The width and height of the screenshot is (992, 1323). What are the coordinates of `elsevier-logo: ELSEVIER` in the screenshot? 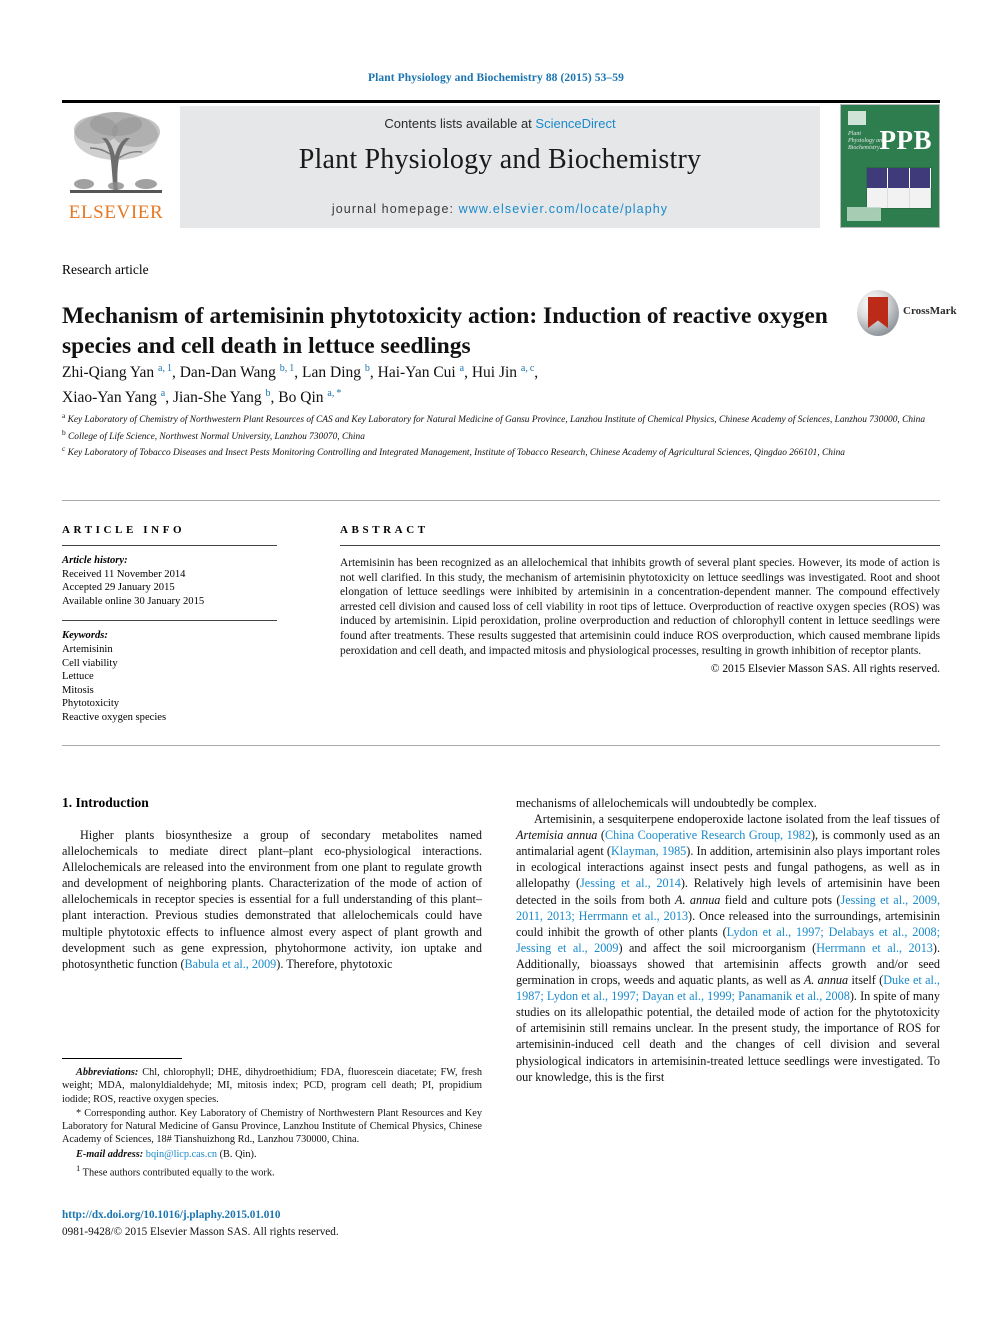 It's located at (116, 167).